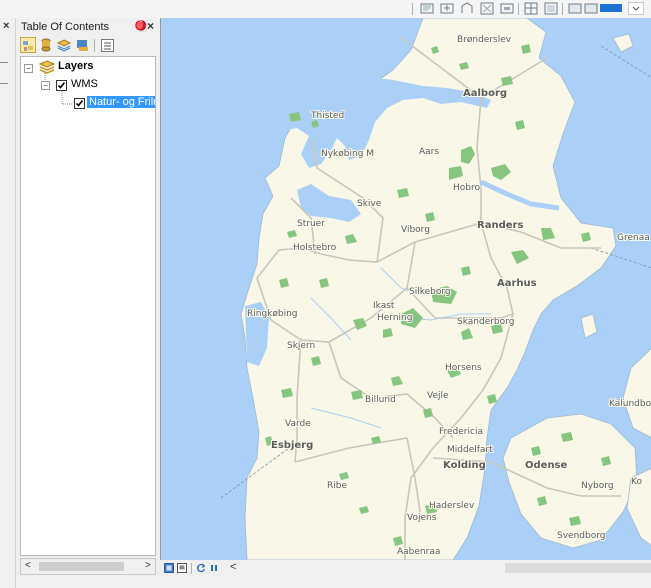  I want to click on layers-icon, so click(47, 67).